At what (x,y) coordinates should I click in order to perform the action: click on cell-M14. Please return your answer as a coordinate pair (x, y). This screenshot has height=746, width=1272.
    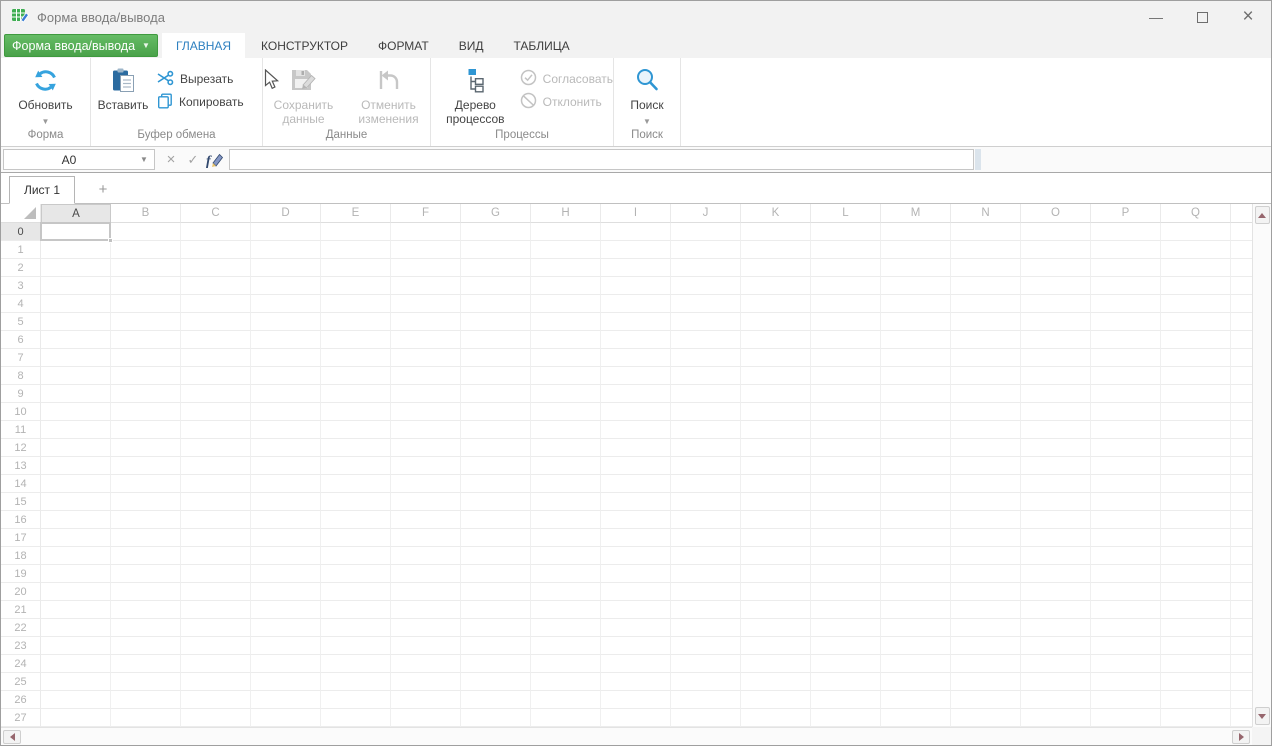
    Looking at the image, I should click on (916, 484).